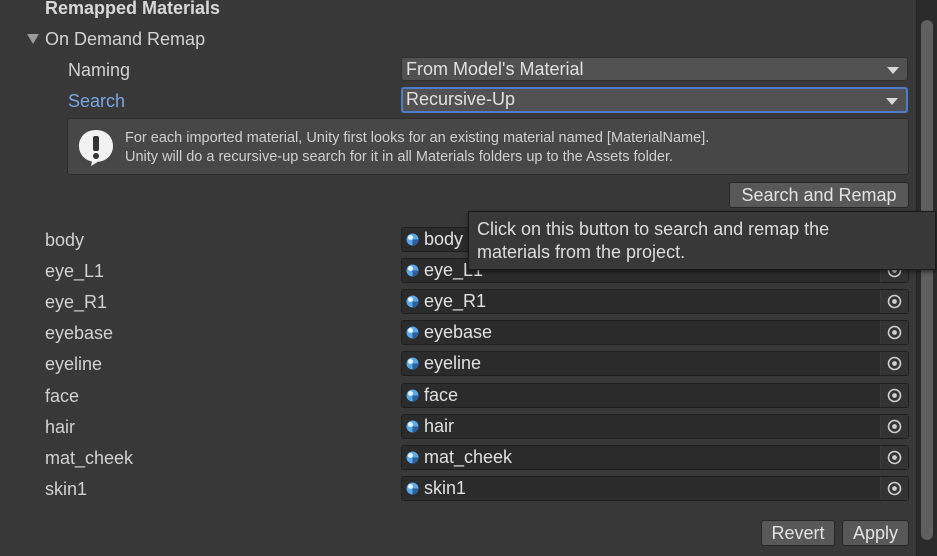 The width and height of the screenshot is (937, 556). What do you see at coordinates (875, 533) in the screenshot?
I see `apply-button: Apply` at bounding box center [875, 533].